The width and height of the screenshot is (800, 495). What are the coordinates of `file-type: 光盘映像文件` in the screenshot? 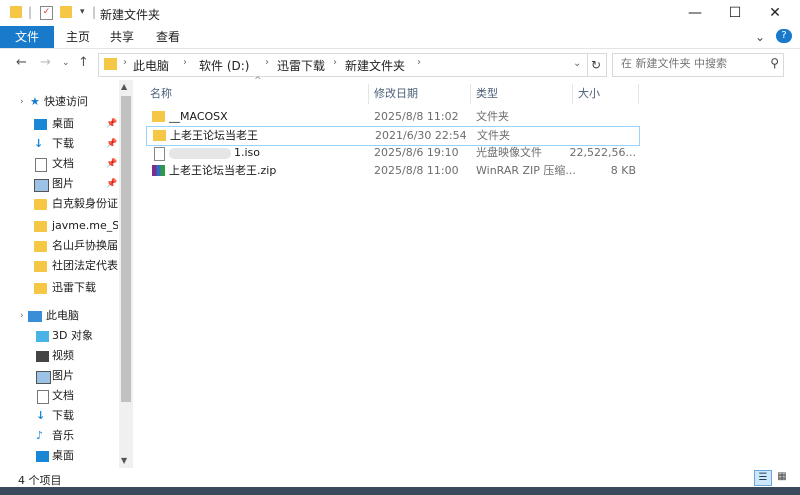 It's located at (509, 152).